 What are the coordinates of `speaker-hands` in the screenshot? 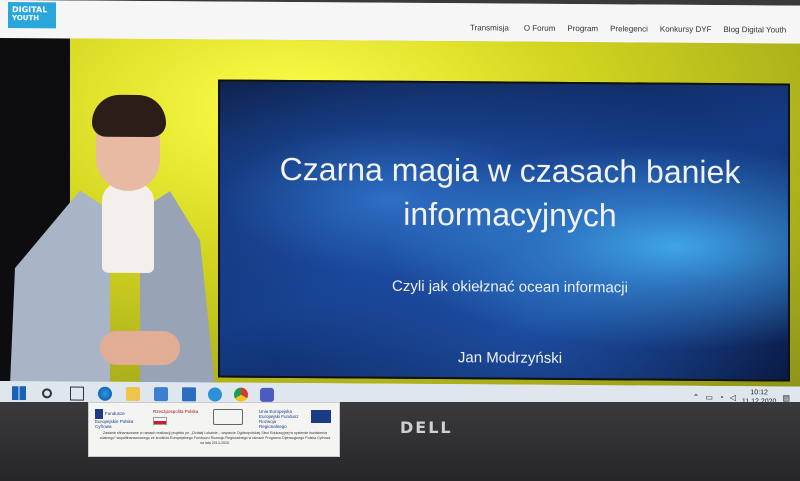 It's located at (140, 348).